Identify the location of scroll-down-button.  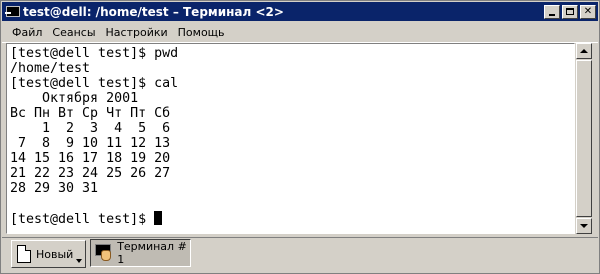
(584, 226).